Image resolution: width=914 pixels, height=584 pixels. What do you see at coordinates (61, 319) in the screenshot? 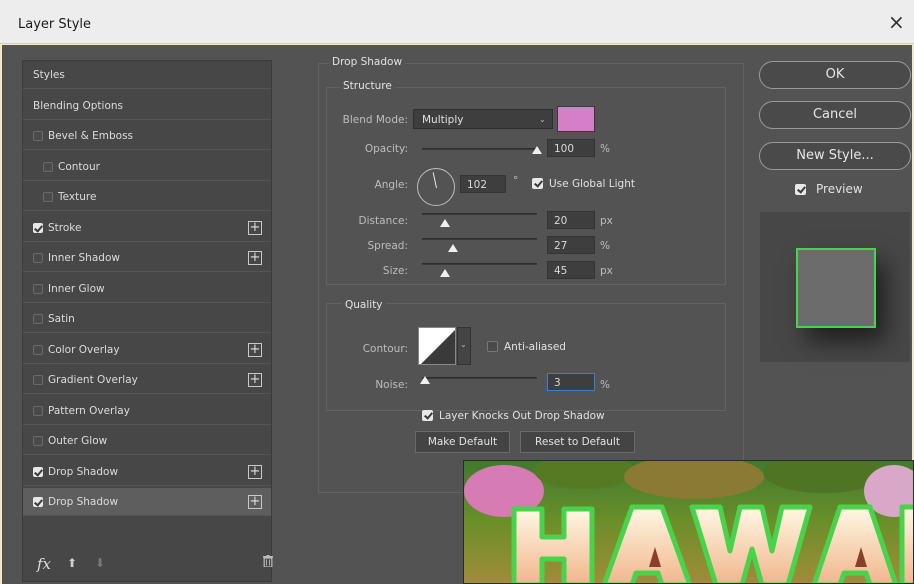
I see `style-item-label: Satin` at bounding box center [61, 319].